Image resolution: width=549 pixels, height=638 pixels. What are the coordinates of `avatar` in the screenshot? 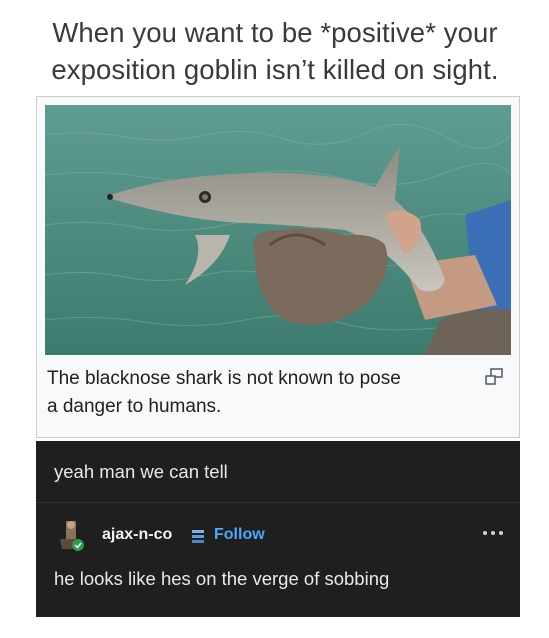 It's located at (70, 535).